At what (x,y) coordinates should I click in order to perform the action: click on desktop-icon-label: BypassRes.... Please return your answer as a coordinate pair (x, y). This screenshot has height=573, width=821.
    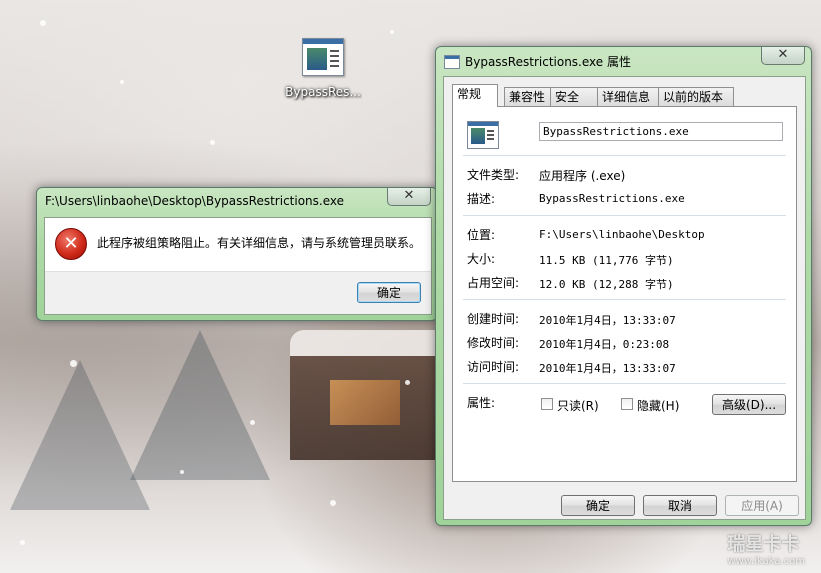
    Looking at the image, I should click on (323, 92).